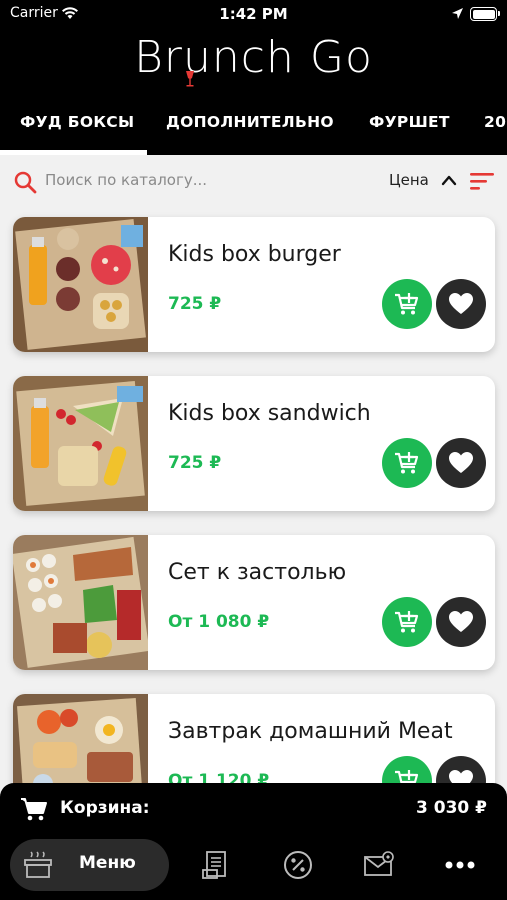  I want to click on tab-more: 20, so click(495, 122).